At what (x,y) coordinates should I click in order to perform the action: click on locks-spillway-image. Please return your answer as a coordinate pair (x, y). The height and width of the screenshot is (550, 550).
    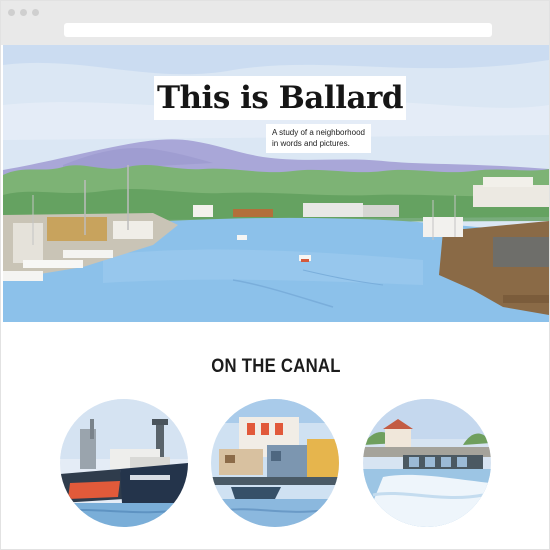
    Looking at the image, I should click on (427, 463).